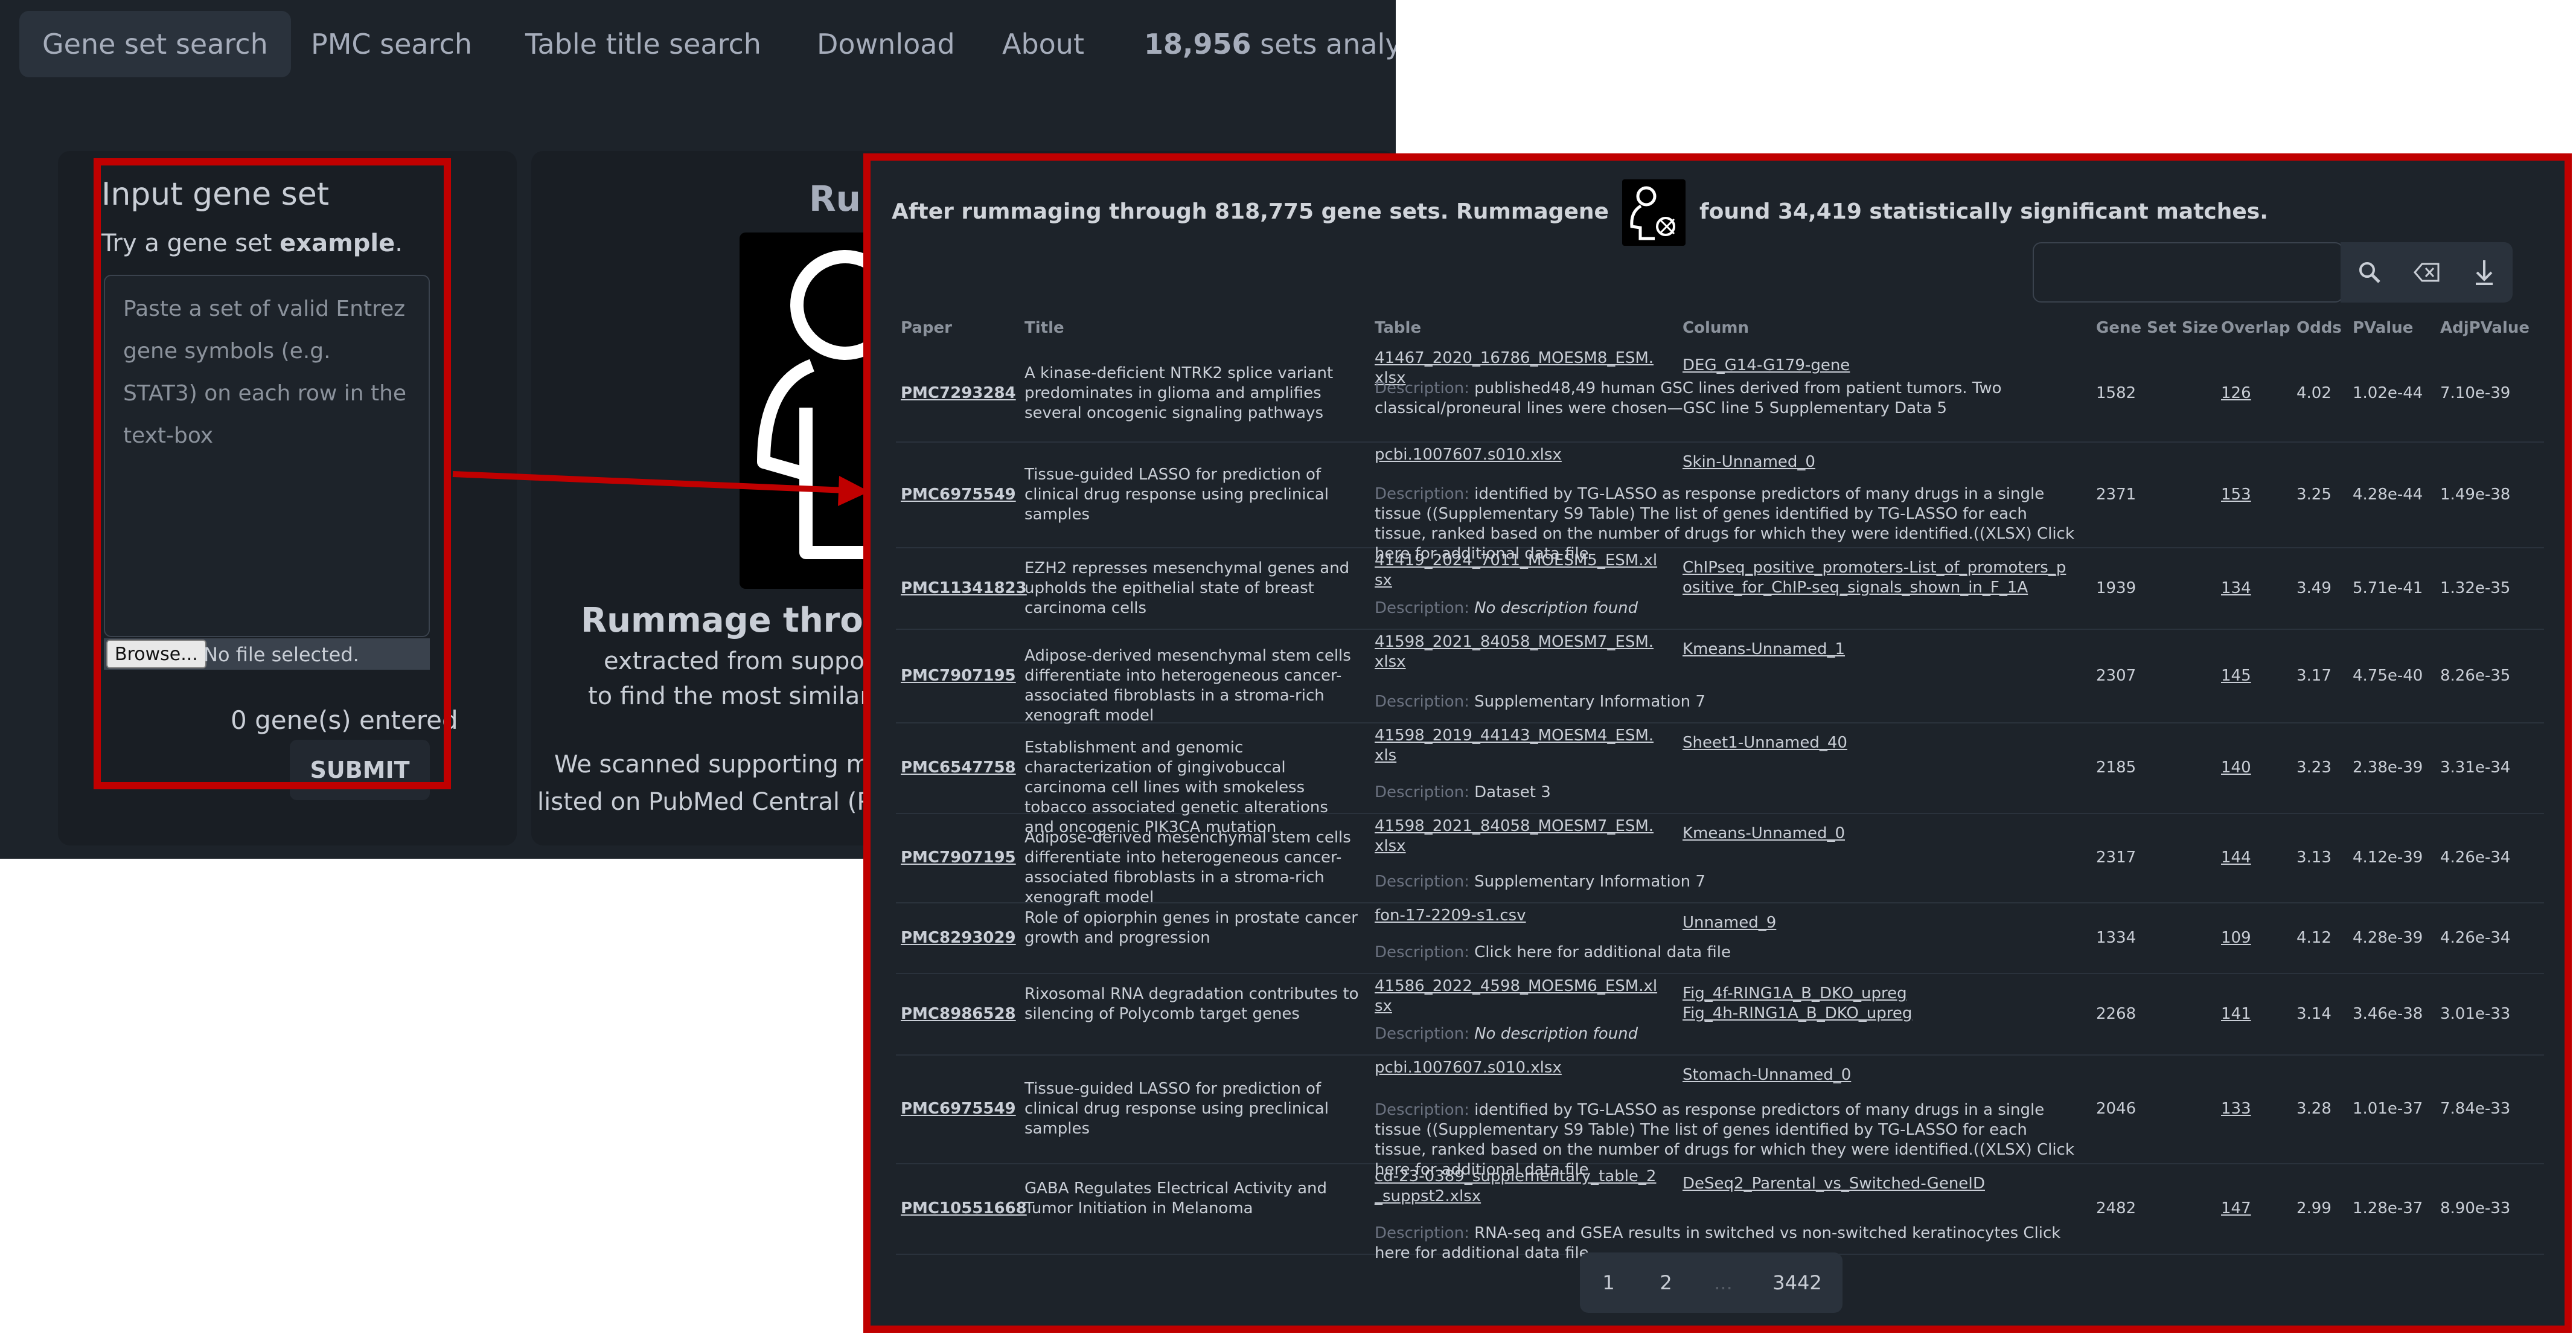  I want to click on adjpvalue: 3.01e-33, so click(2476, 1013).